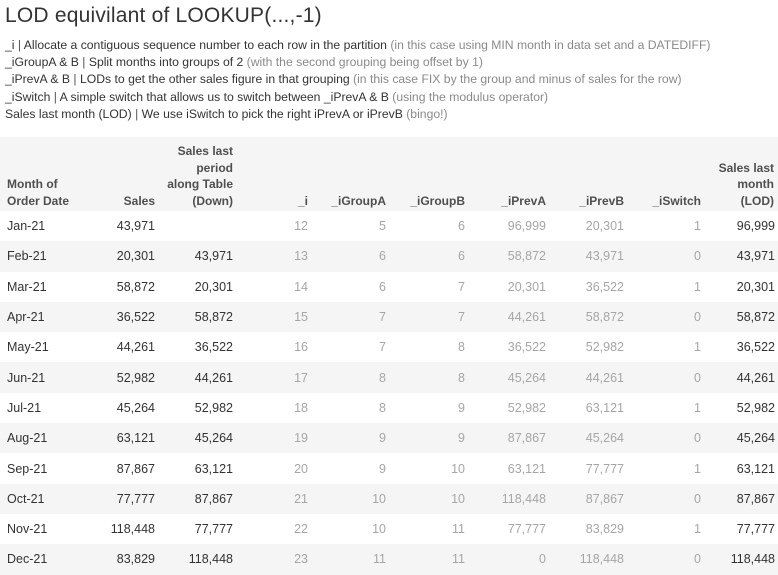 Image resolution: width=778 pixels, height=575 pixels. What do you see at coordinates (589, 559) in the screenshot?
I see `cell-iprev-b: 118,448` at bounding box center [589, 559].